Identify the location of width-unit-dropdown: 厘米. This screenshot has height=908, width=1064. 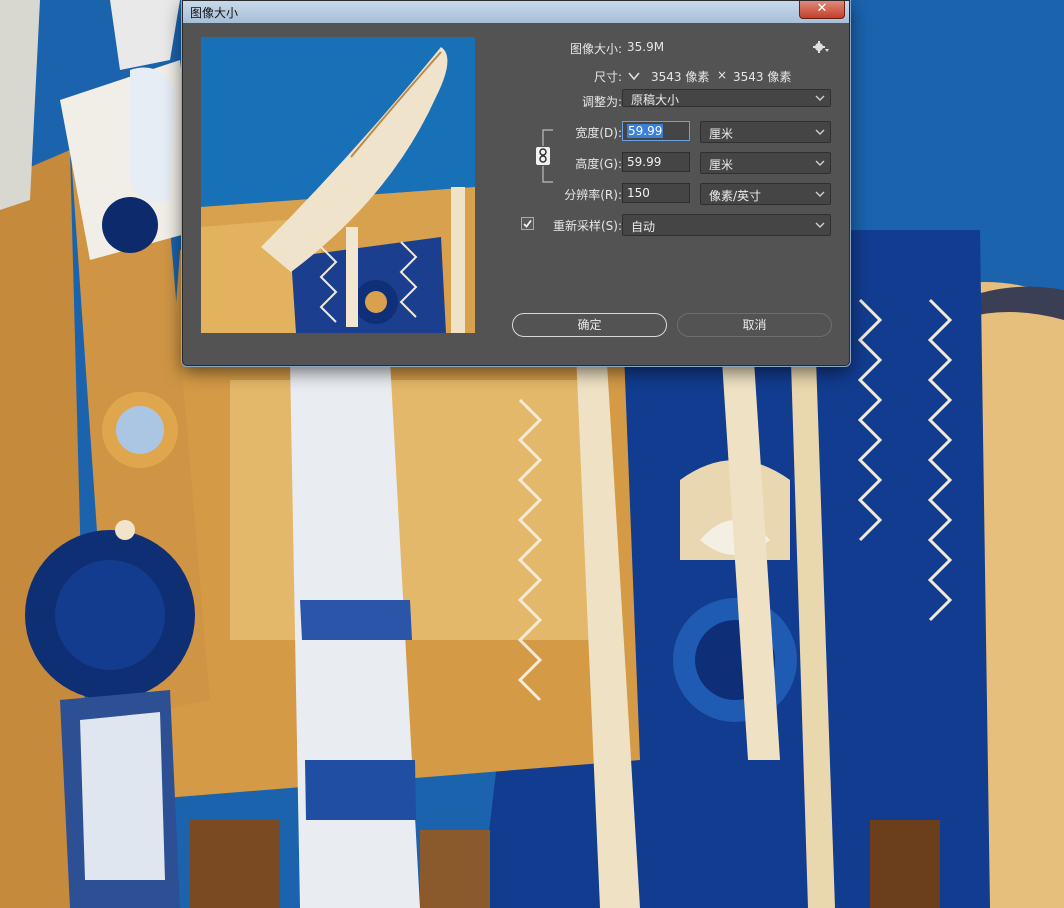
(765, 132).